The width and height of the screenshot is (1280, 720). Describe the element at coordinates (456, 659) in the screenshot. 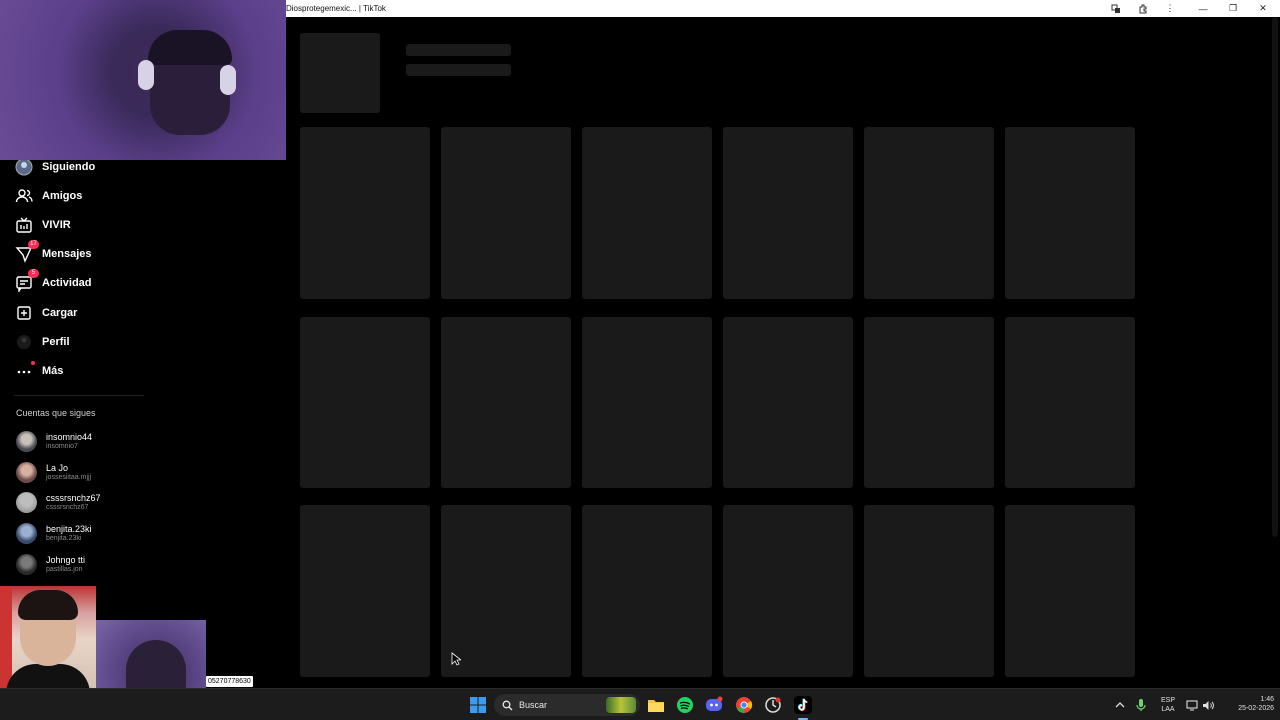

I see `mouse-cursor-icon` at that location.